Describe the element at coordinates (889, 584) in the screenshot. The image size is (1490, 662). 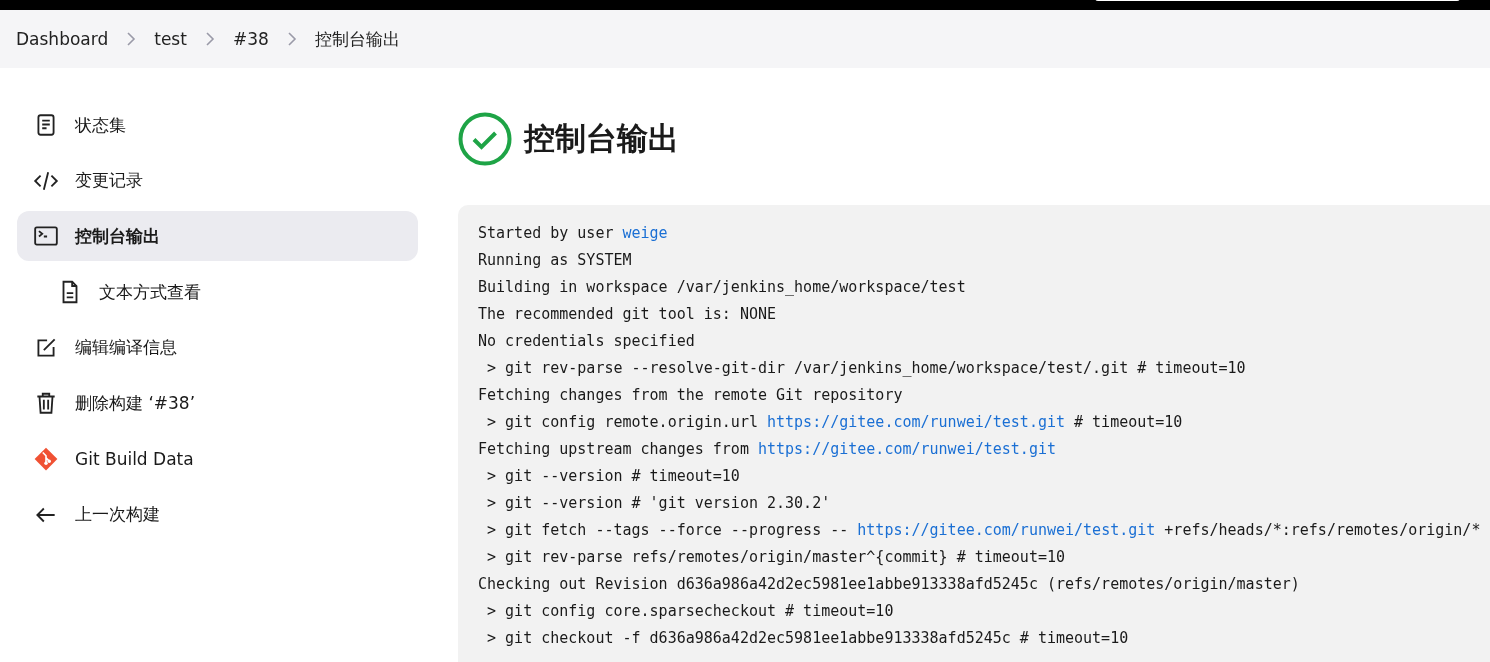
I see `console-line: Checking out Revision d636a986a42d2ec5981ee1abbe913338afd5245c (refs/remotes/origin/master)` at that location.